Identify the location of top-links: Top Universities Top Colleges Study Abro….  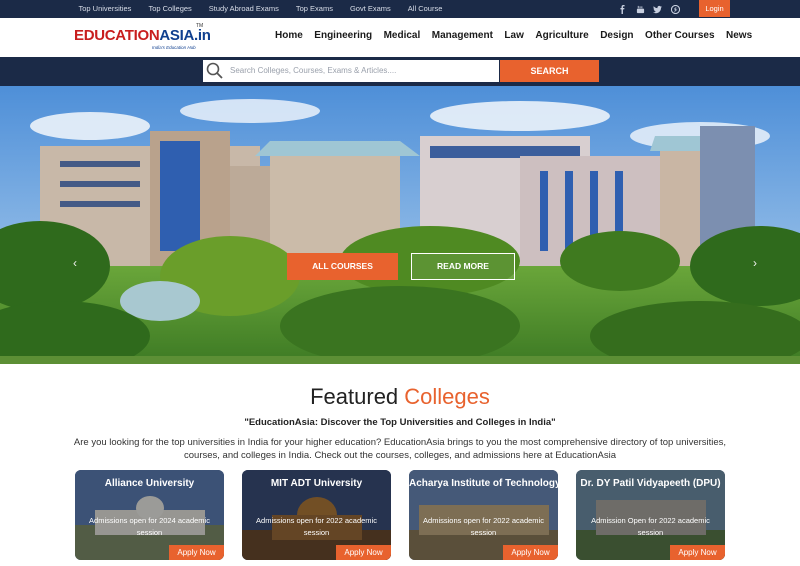
(260, 9).